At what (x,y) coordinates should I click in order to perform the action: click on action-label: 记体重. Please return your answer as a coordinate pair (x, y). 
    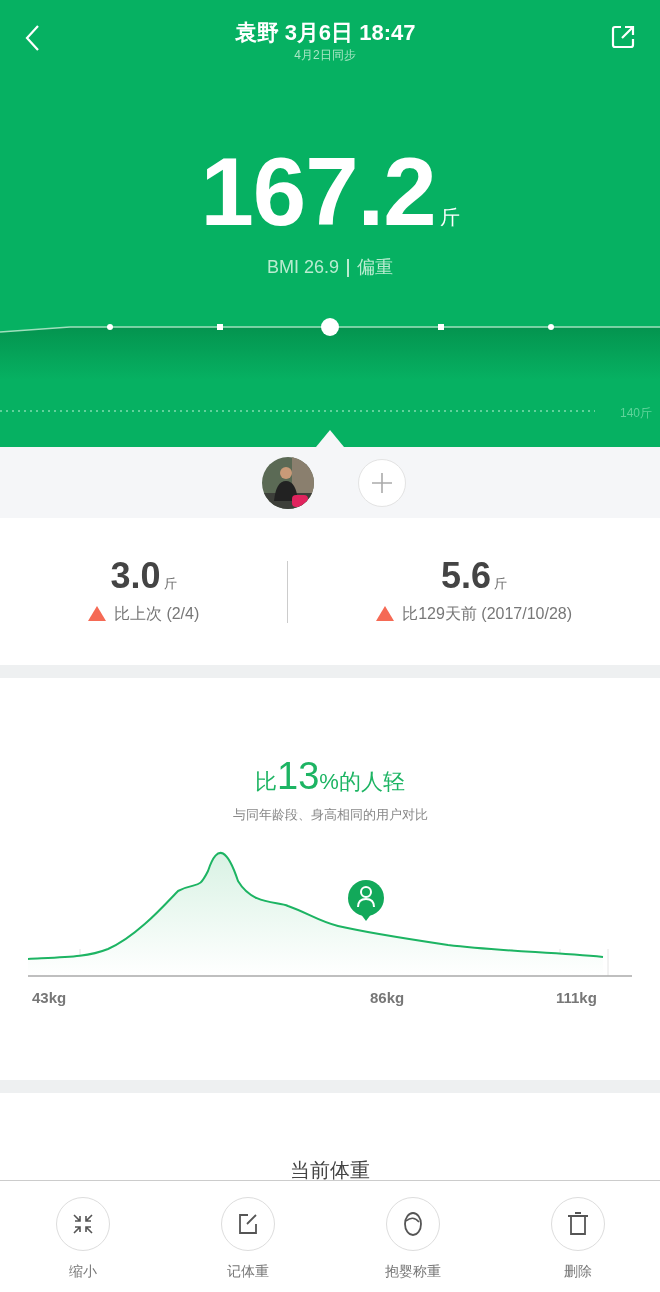
    Looking at the image, I should click on (247, 1271).